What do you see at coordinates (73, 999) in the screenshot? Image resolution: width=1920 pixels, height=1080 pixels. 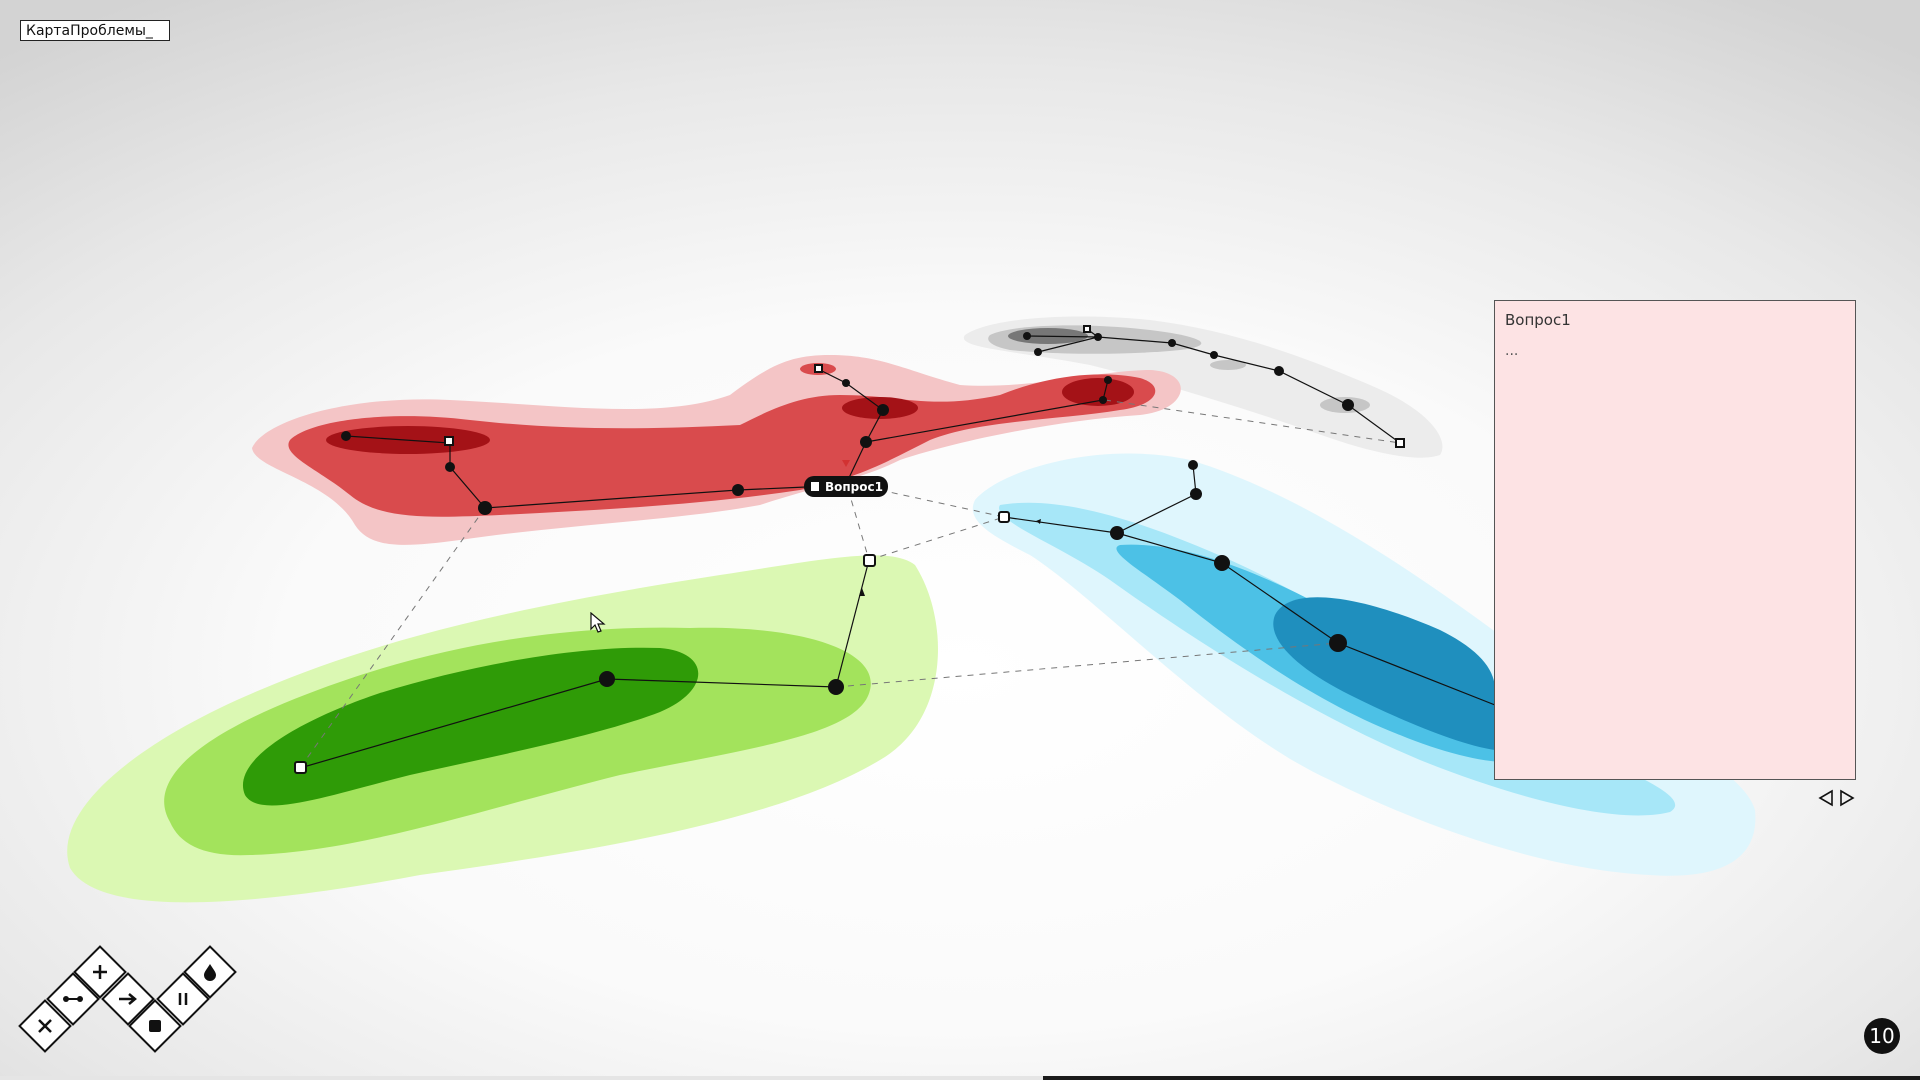 I see `connect-icon` at bounding box center [73, 999].